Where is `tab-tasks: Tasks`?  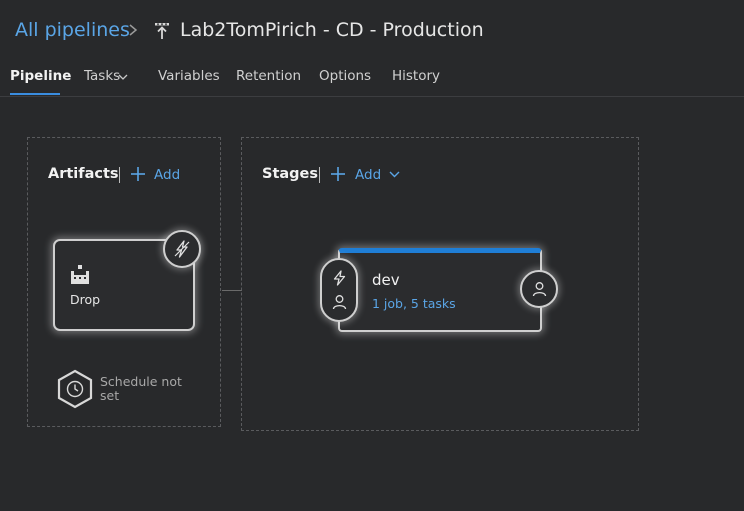
tab-tasks: Tasks is located at coordinates (102, 76).